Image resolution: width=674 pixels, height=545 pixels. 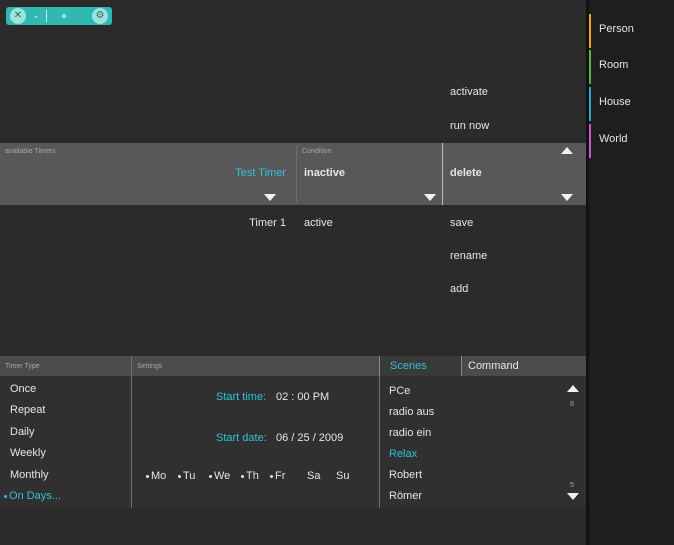 What do you see at coordinates (218, 223) in the screenshot?
I see `timer-row-name: Timer 1` at bounding box center [218, 223].